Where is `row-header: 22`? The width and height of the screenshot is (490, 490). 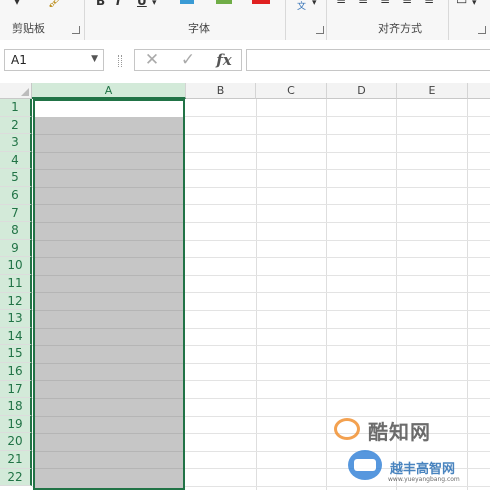
row-header: 22 is located at coordinates (16, 477).